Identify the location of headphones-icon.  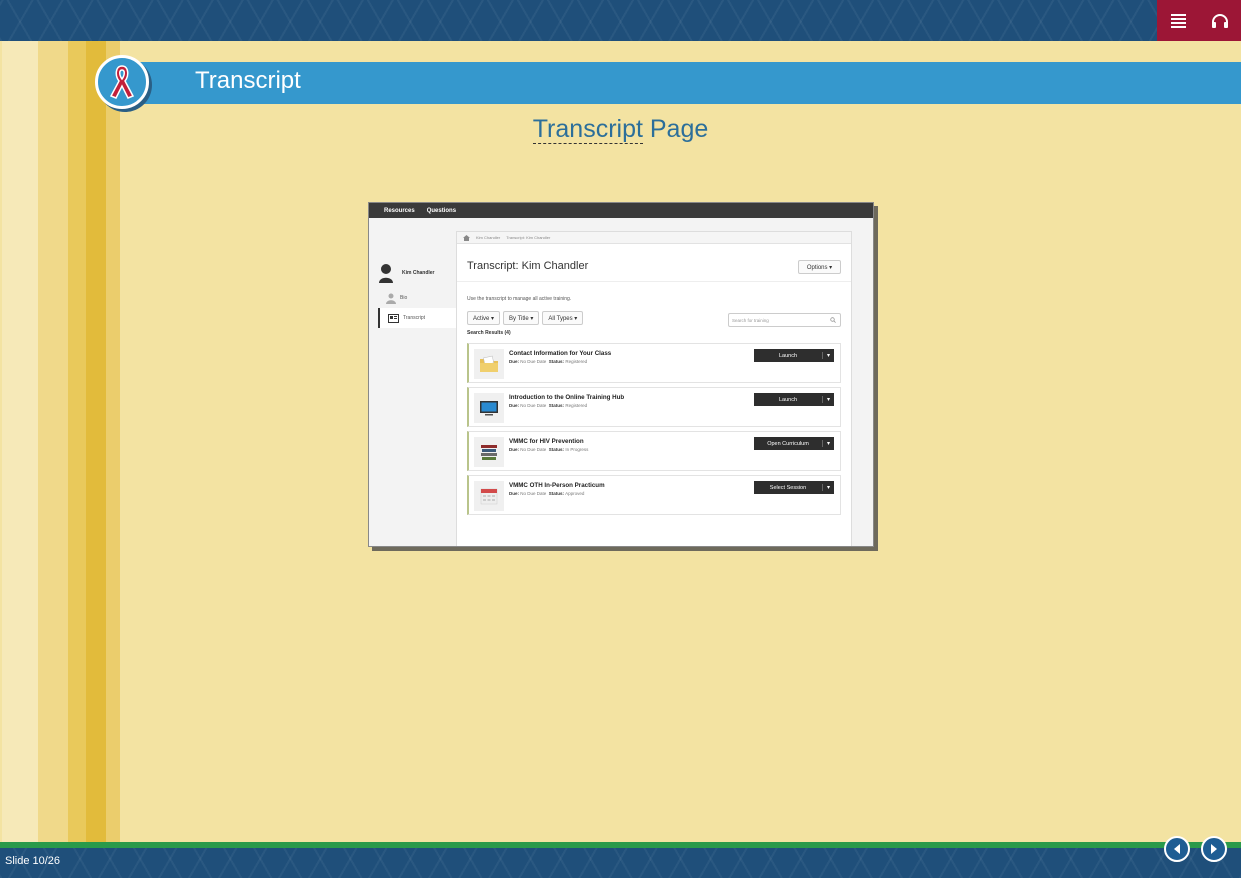
(1220, 20).